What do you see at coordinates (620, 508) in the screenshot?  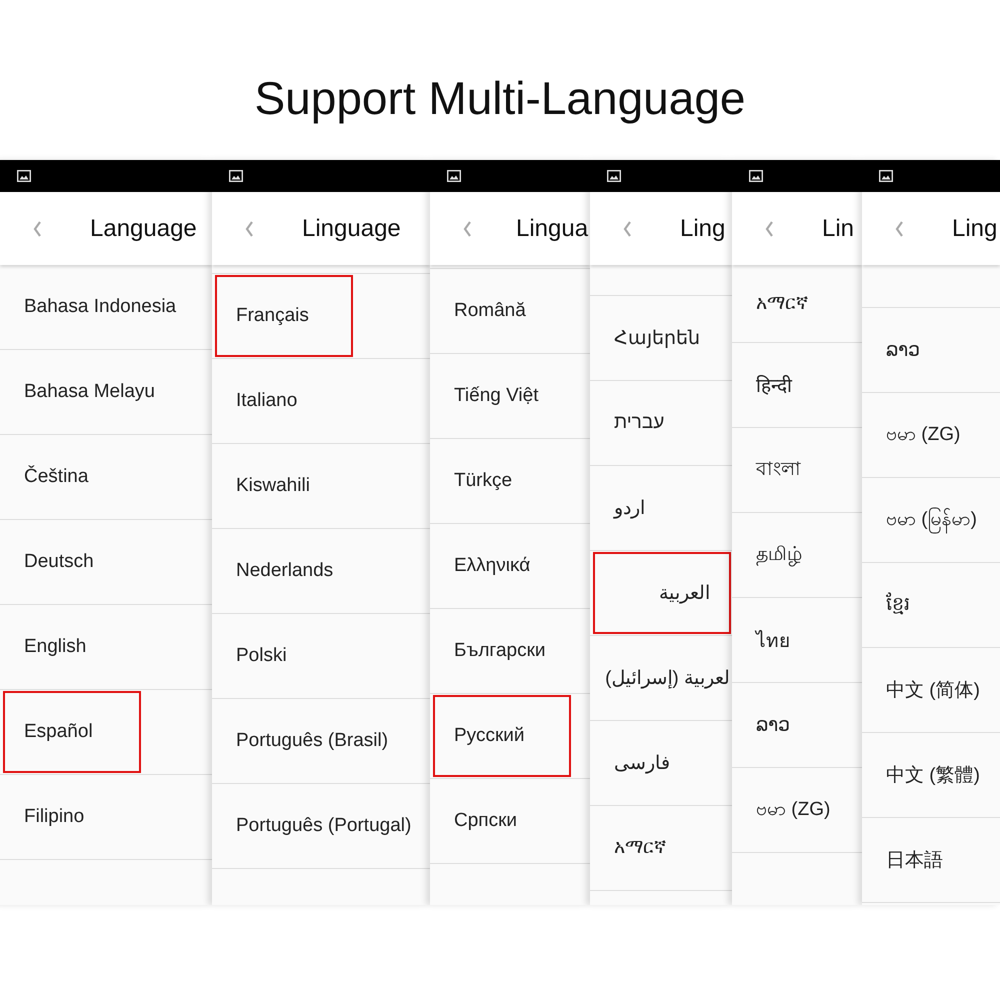 I see `language-option: اردو` at bounding box center [620, 508].